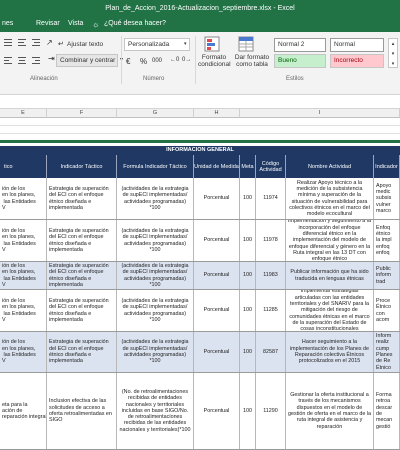 The height and width of the screenshot is (450, 400). I want to click on style-label: Normal 2, so click(291, 44).